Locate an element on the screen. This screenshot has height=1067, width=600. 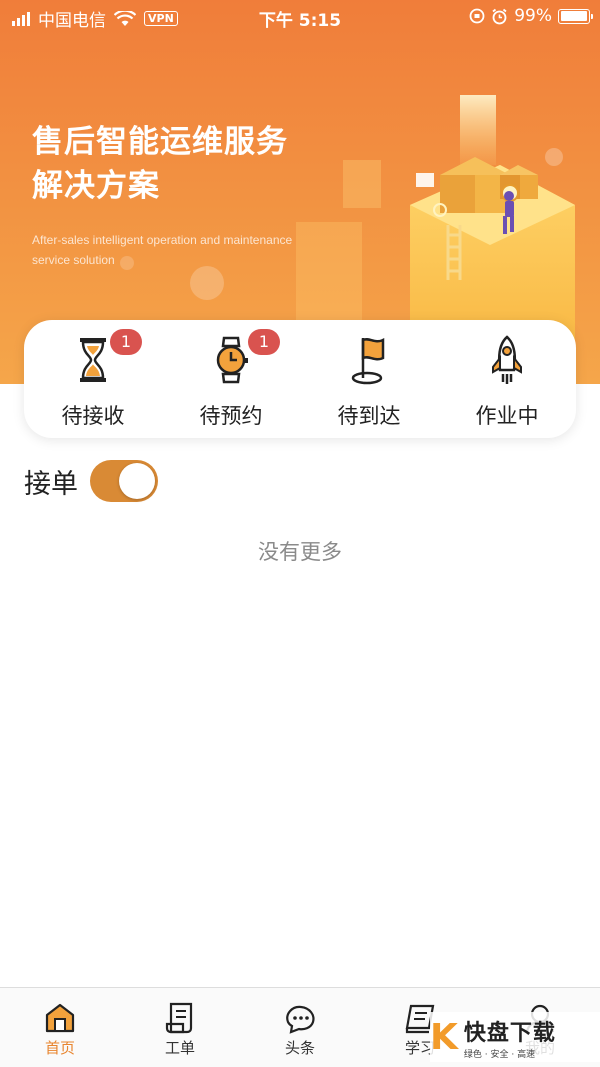
action-label: 待到达 is located at coordinates (369, 416).